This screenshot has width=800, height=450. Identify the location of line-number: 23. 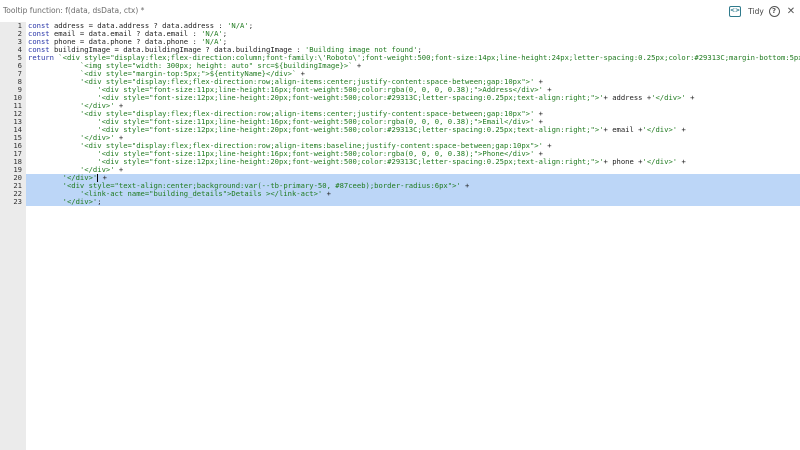
(17, 201).